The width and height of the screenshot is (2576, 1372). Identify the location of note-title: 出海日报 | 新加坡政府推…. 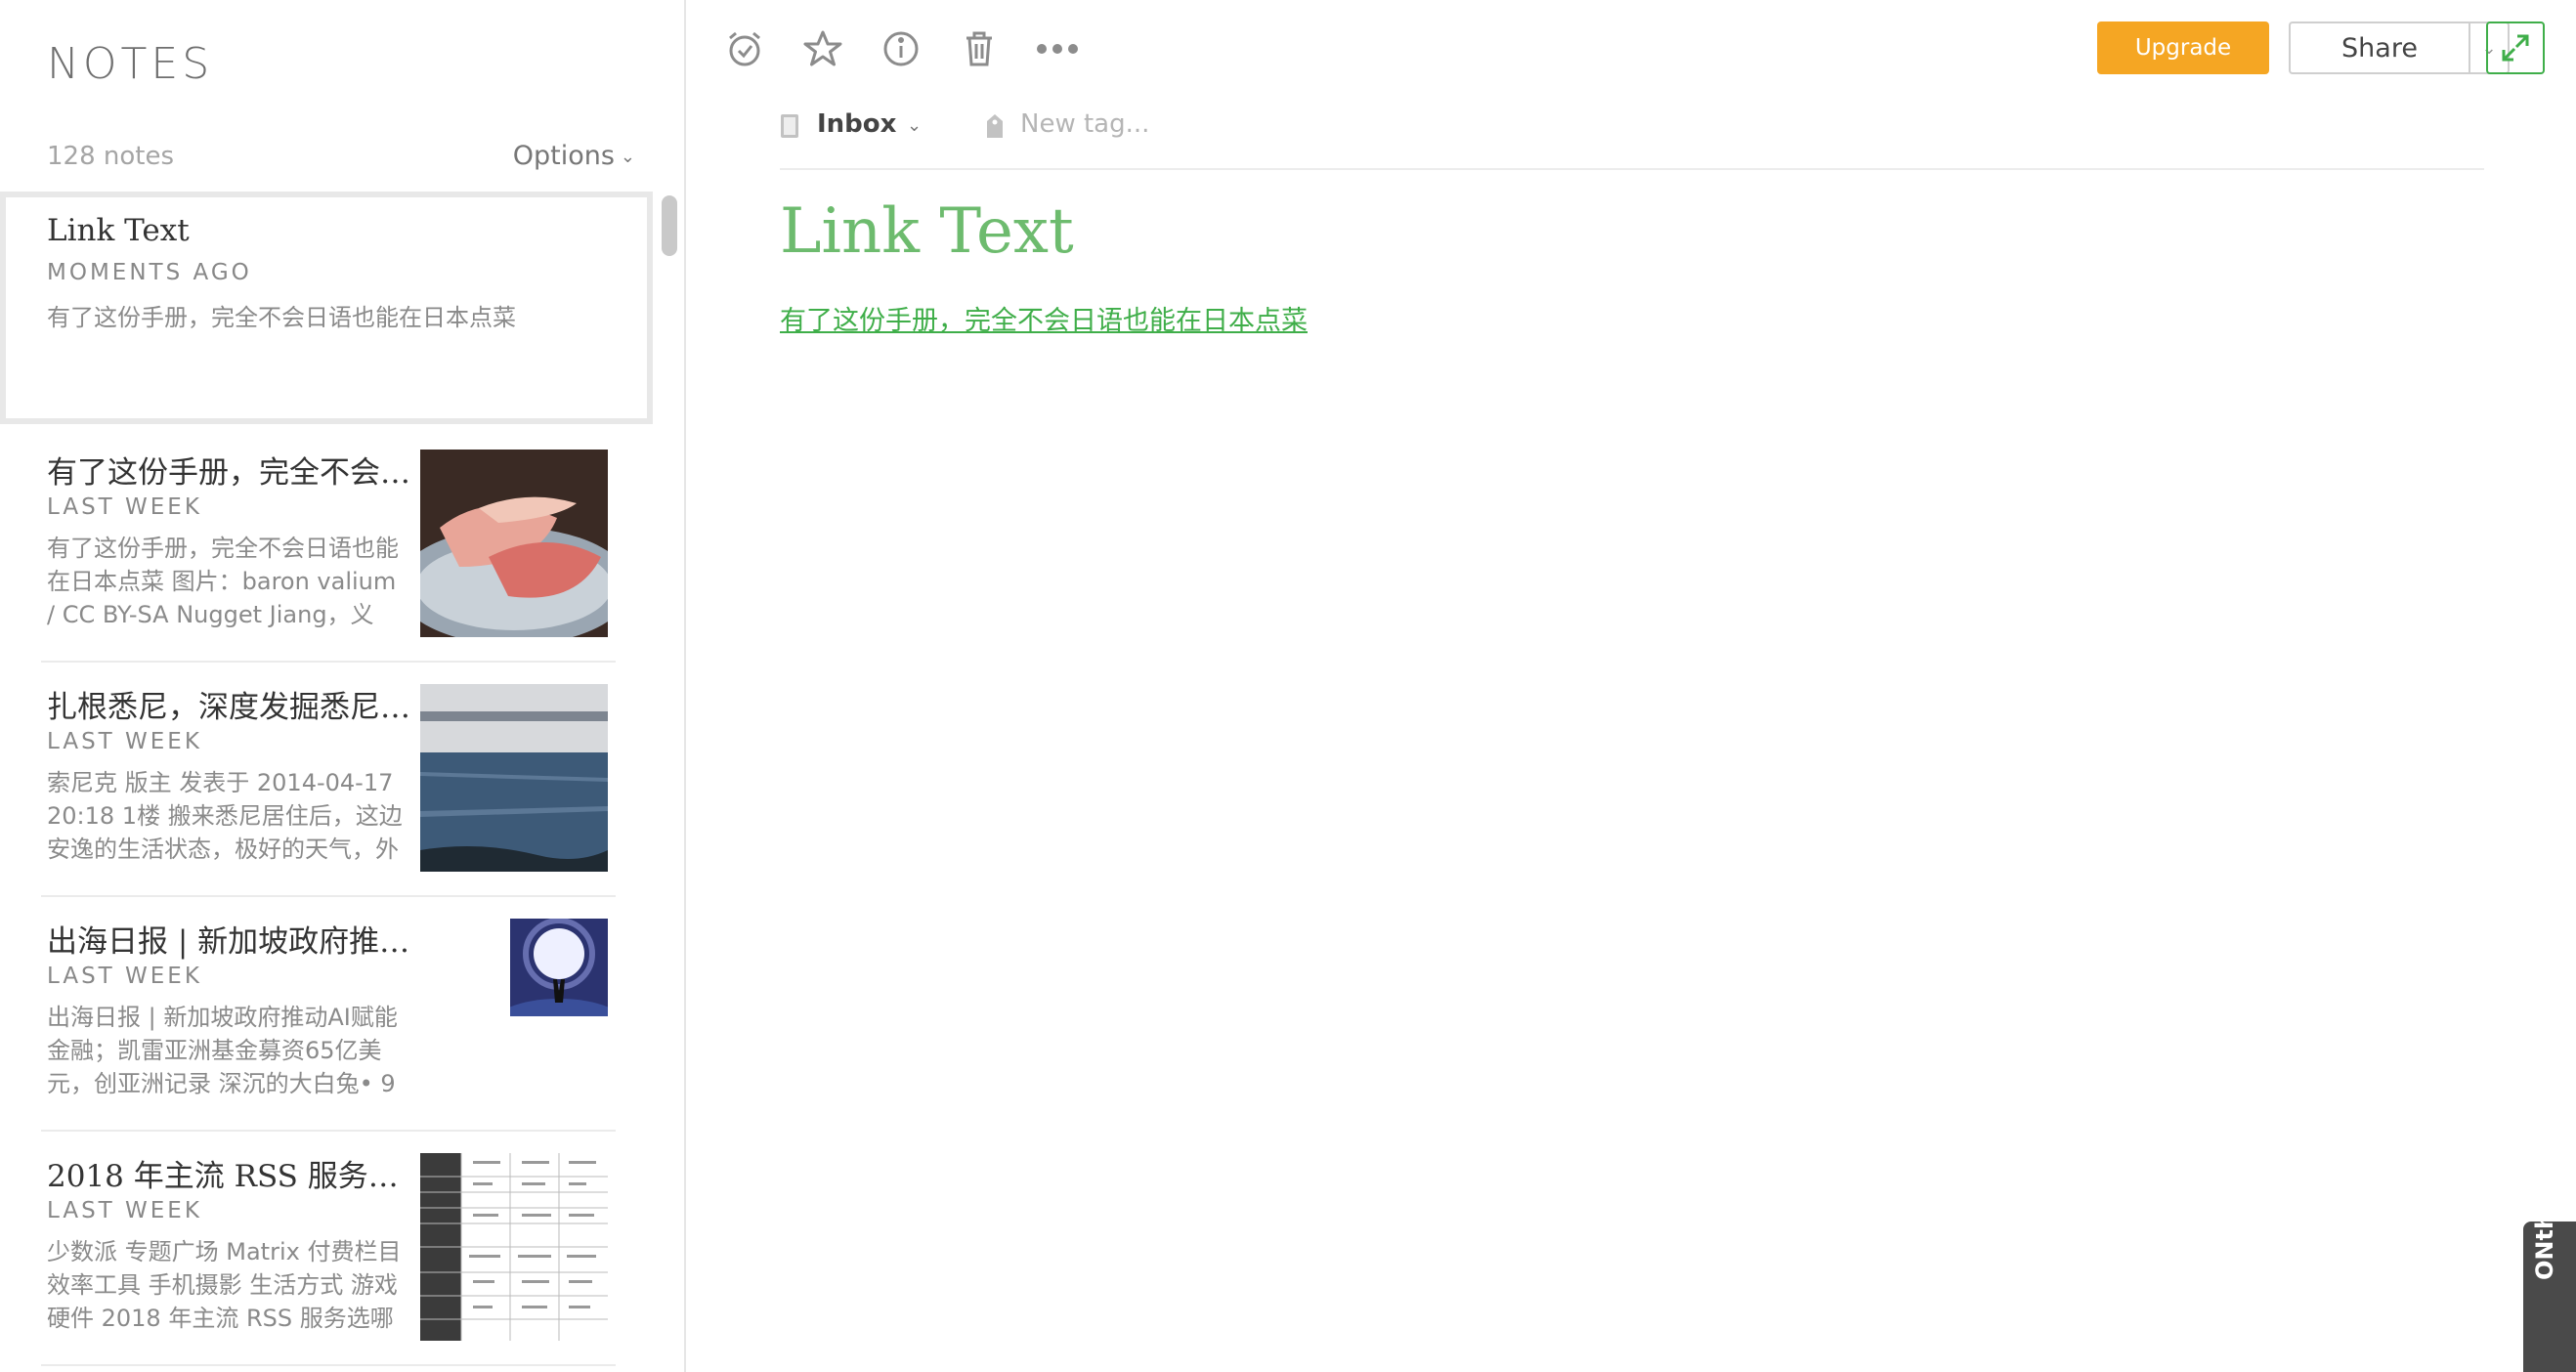
(228, 942).